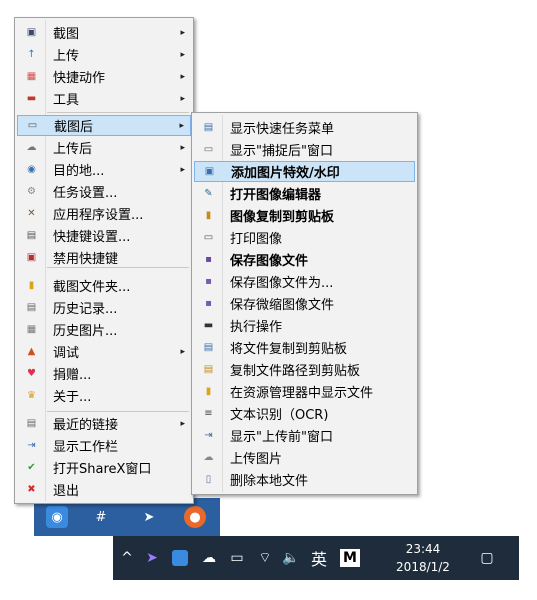  Describe the element at coordinates (265, 558) in the screenshot. I see `wifi-icon: ⌔` at that location.